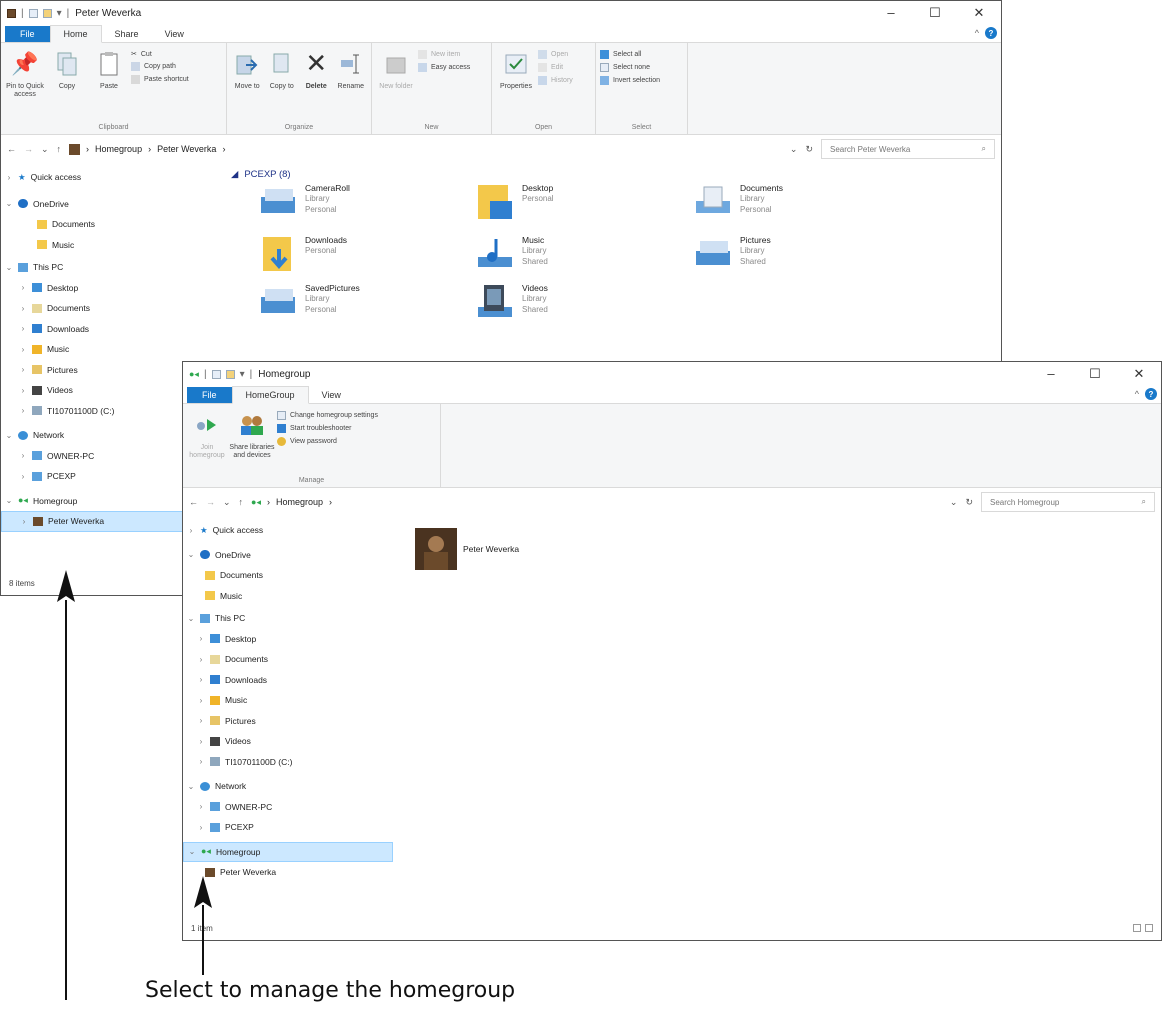 This screenshot has width=1162, height=1018. Describe the element at coordinates (555, 67) in the screenshot. I see `edit-button: Edit` at that location.